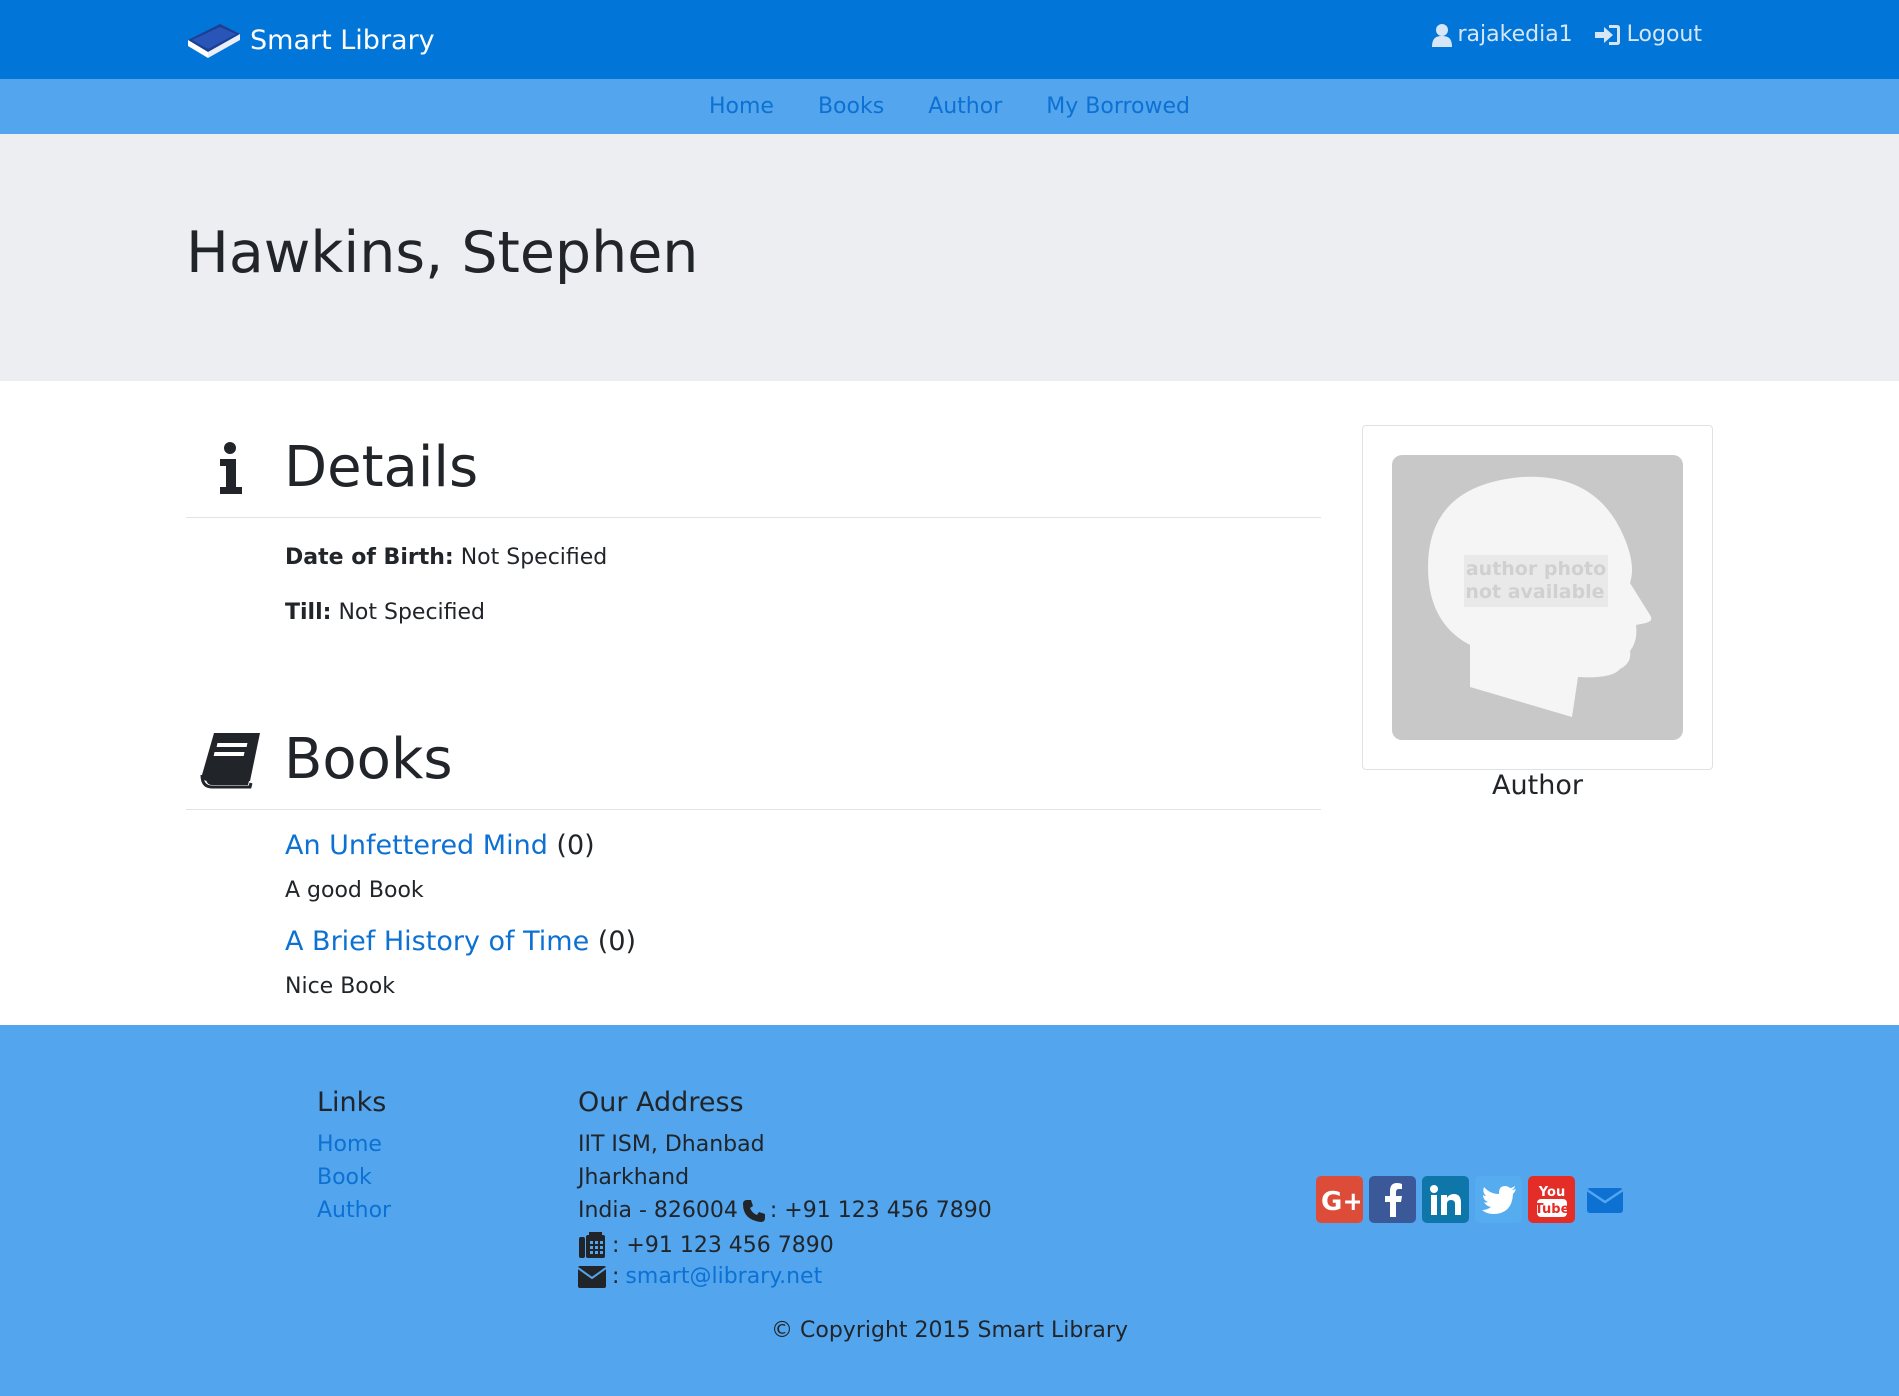  What do you see at coordinates (753, 468) in the screenshot?
I see `details-header: Details` at bounding box center [753, 468].